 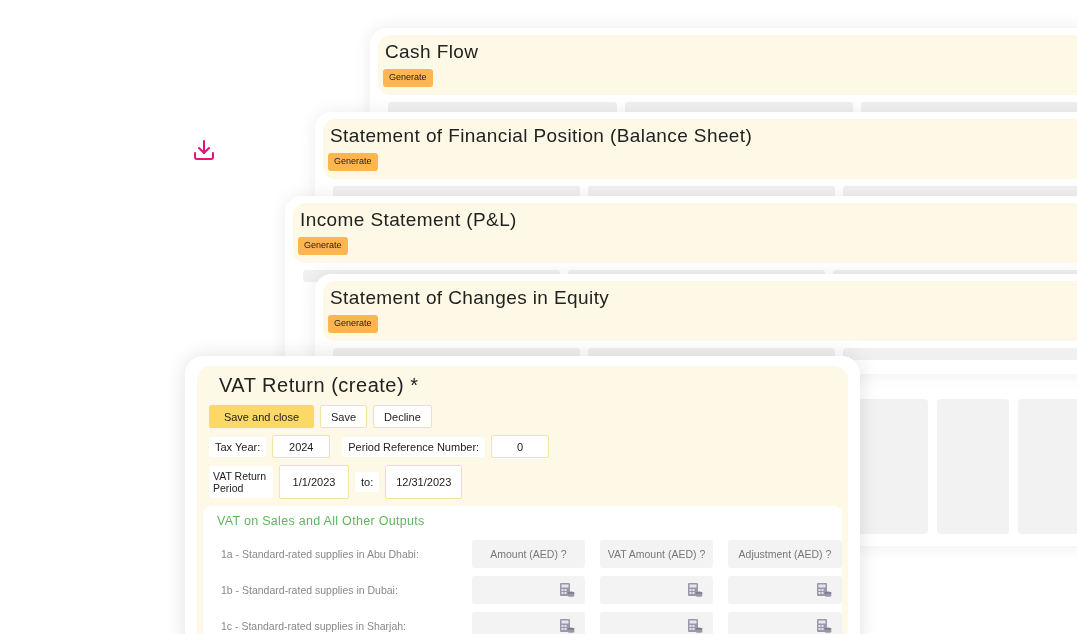 I want to click on column-header: Amount (AED) ?, so click(x=528, y=554).